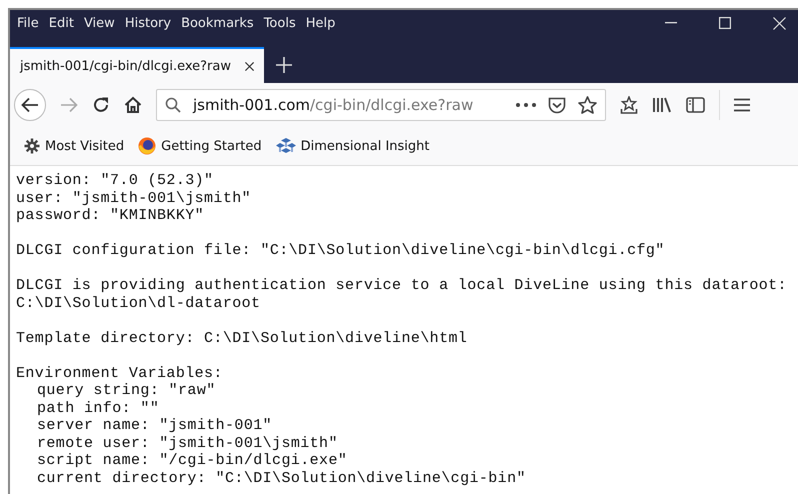  Describe the element at coordinates (119, 373) in the screenshot. I see `text-line: Environment Variables:` at that location.